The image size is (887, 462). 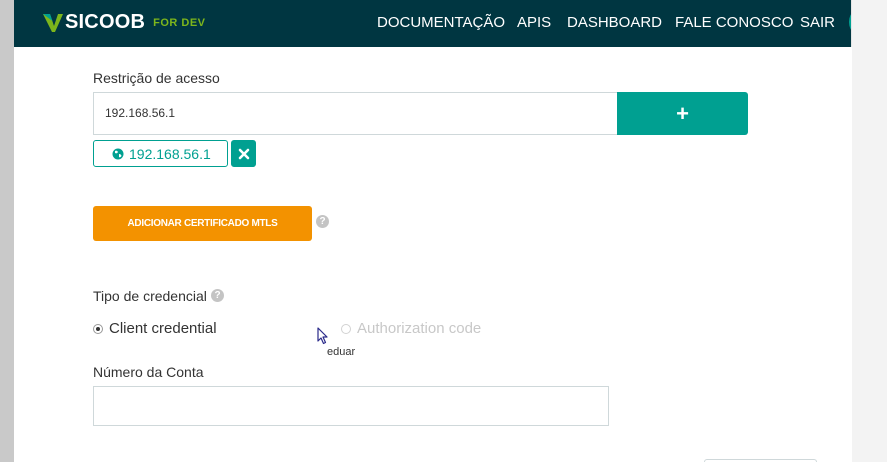 I want to click on nav-dashboard: DASHBOARD, so click(x=614, y=22).